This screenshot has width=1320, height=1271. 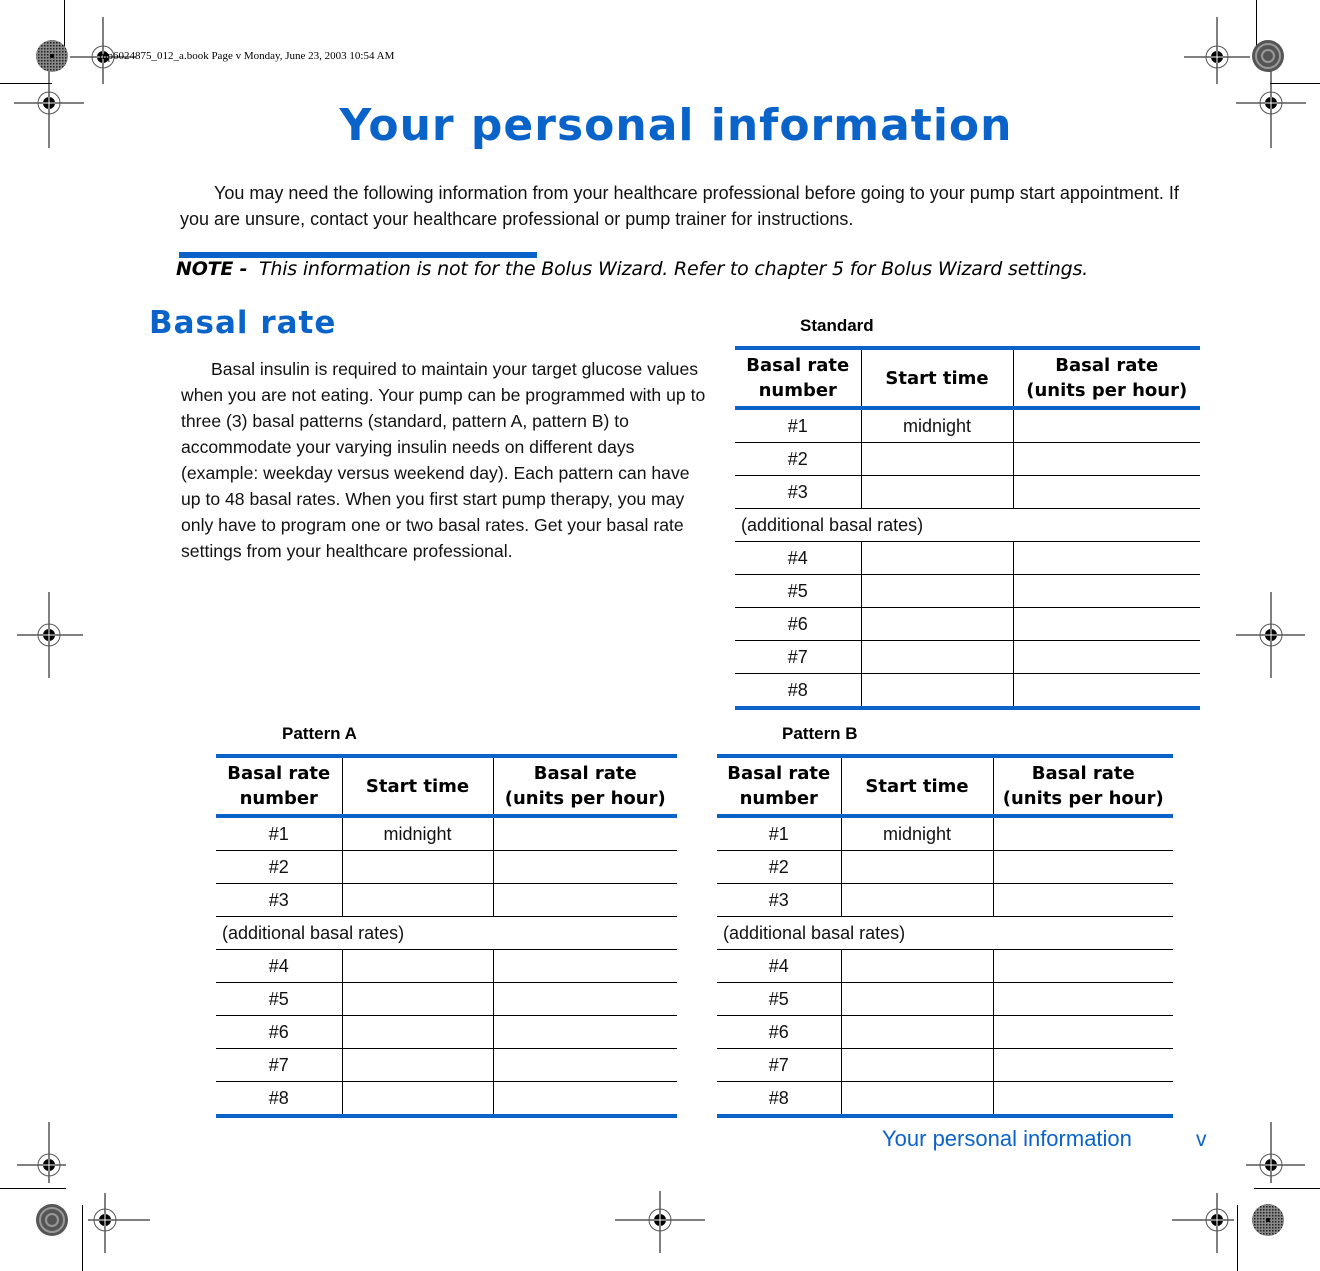 What do you see at coordinates (936, 378) in the screenshot?
I see `header-start-time: Start time` at bounding box center [936, 378].